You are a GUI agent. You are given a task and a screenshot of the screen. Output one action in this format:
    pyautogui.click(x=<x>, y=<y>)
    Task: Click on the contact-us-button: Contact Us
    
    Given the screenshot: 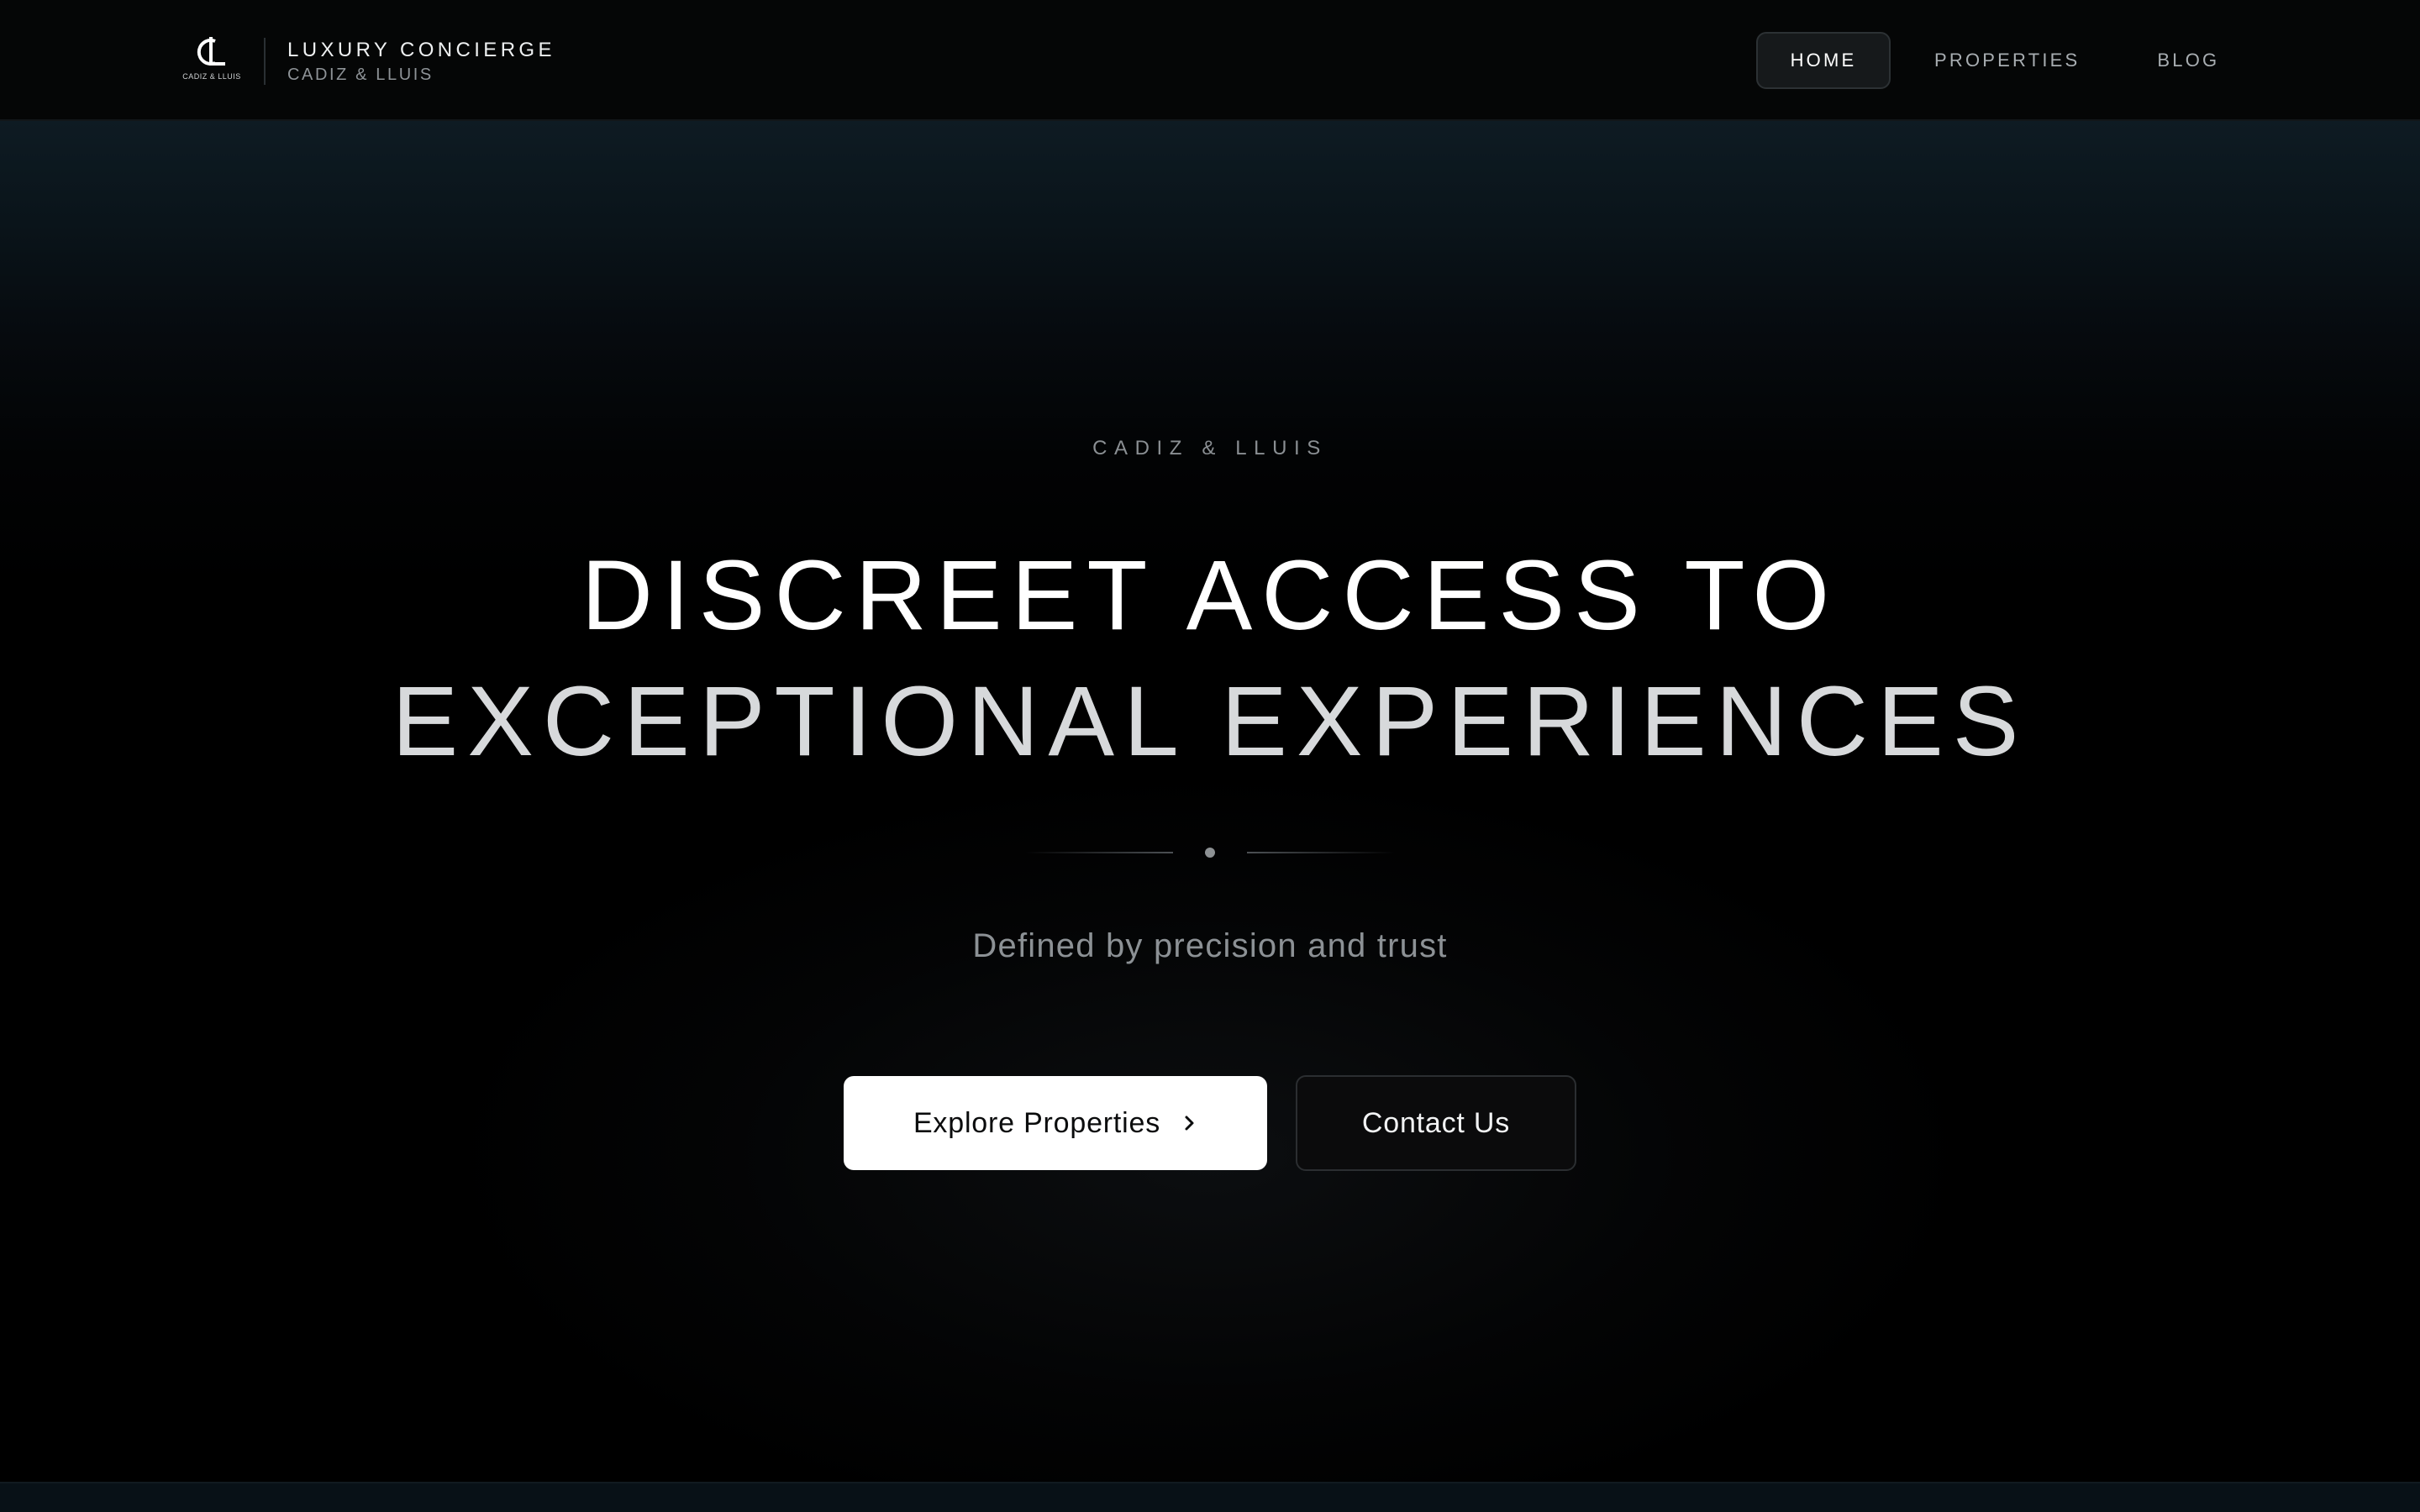 What is the action you would take?
    pyautogui.click(x=1436, y=1123)
    